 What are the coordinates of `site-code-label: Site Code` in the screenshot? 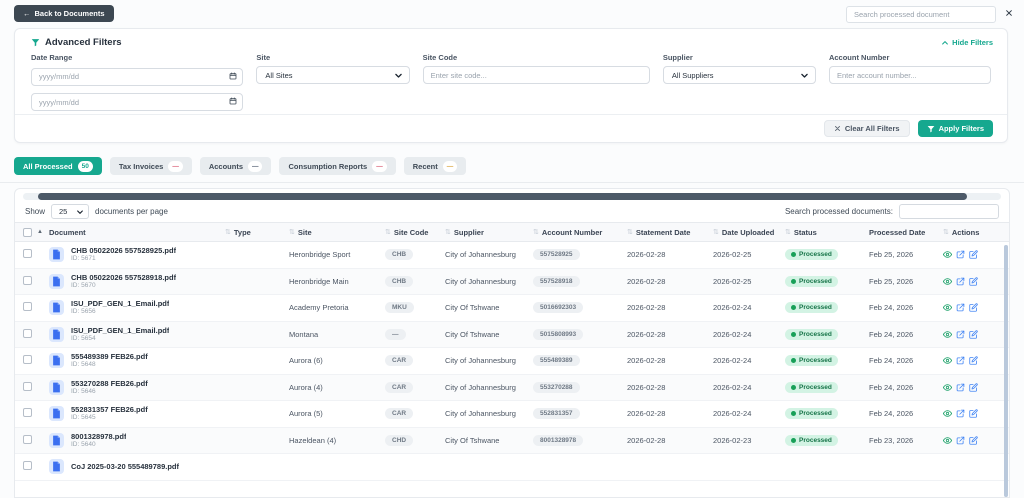 It's located at (440, 57).